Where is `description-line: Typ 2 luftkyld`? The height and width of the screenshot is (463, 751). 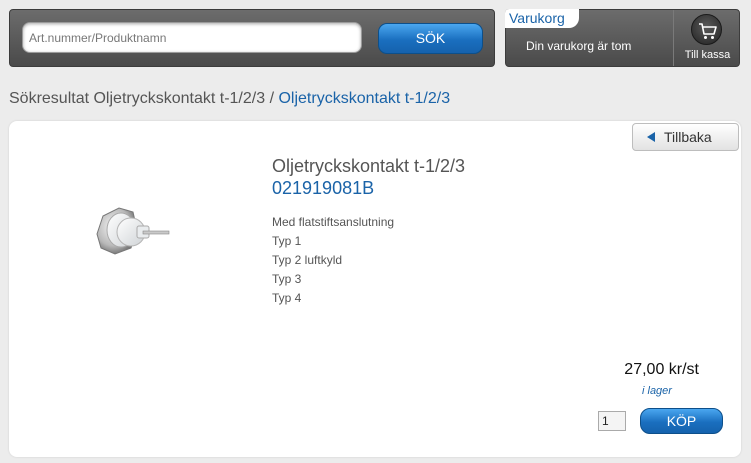
description-line: Typ 2 luftkyld is located at coordinates (307, 260).